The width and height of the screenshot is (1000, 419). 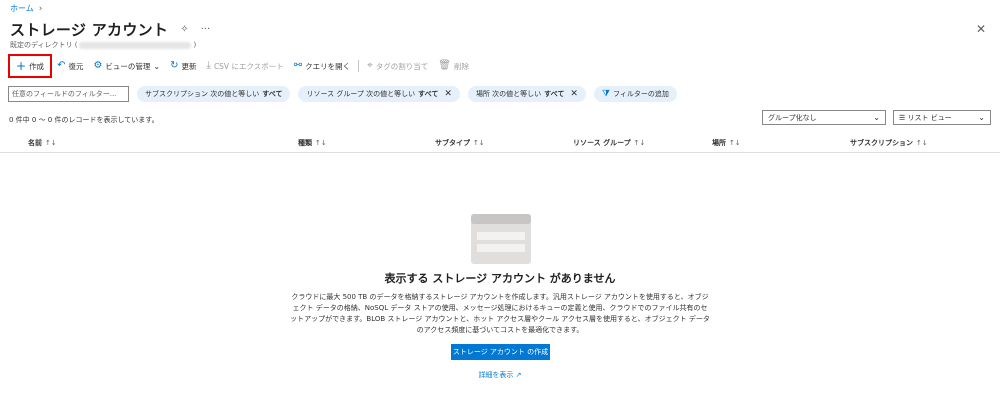 I want to click on filter-pill-resource-group: リソース グループ 次の値と等しい すべて ✕, so click(x=379, y=94).